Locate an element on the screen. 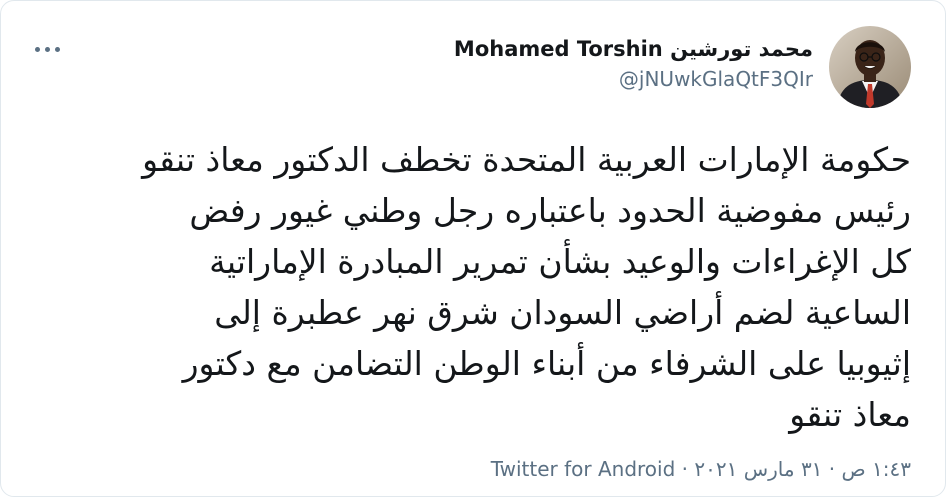 Image resolution: width=946 pixels, height=497 pixels. avatar-image is located at coordinates (870, 67).